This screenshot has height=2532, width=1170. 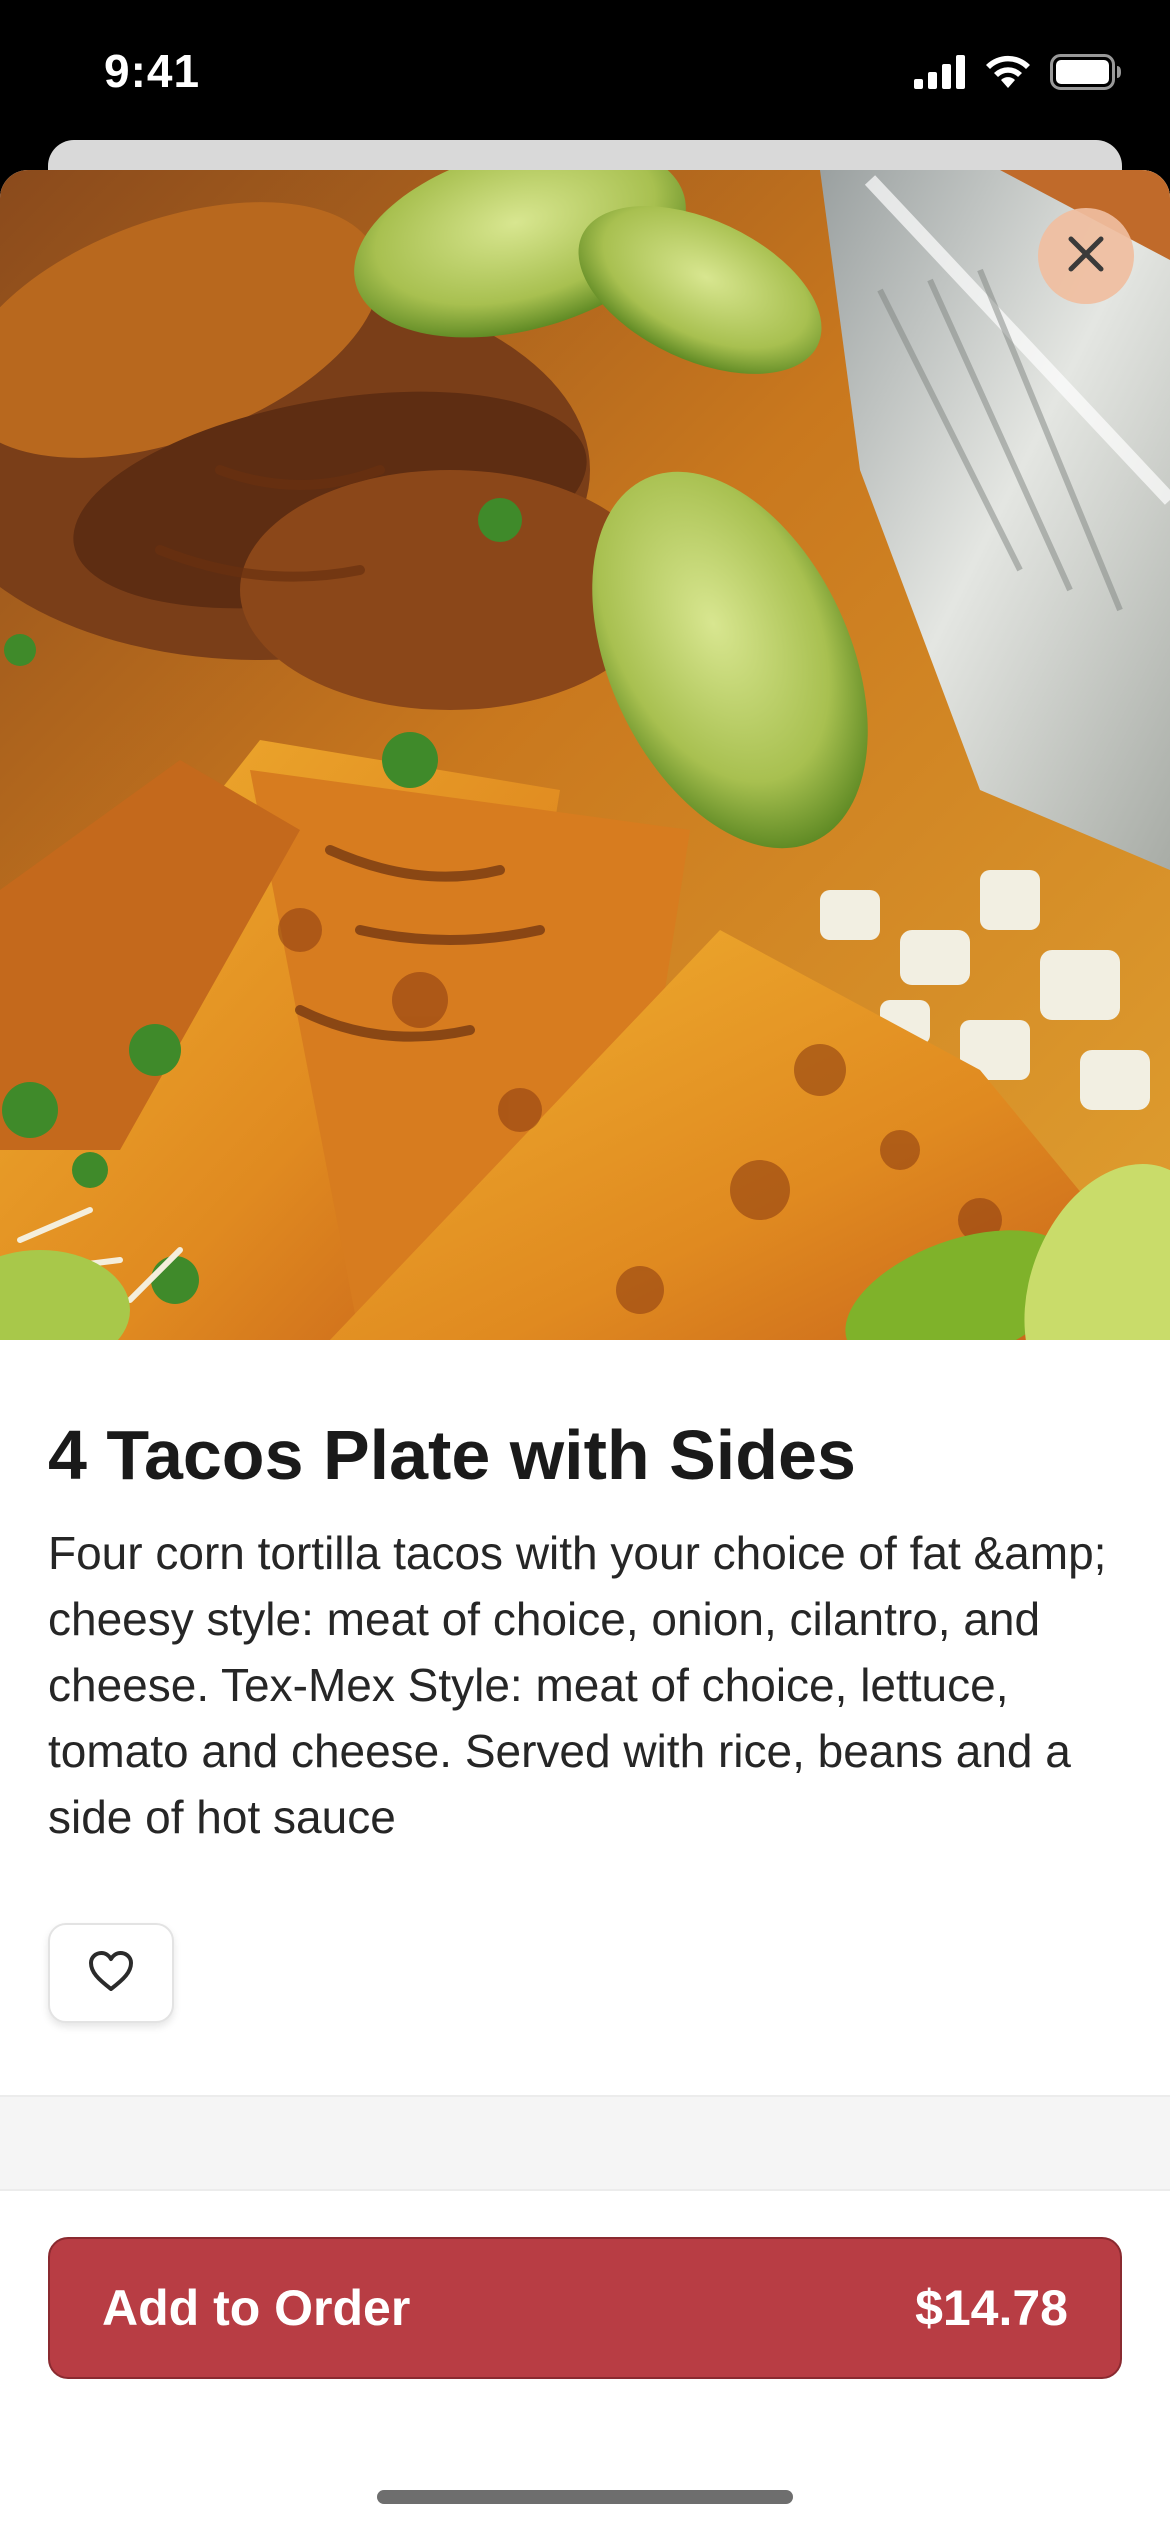 I want to click on wifi-icon, so click(x=1008, y=74).